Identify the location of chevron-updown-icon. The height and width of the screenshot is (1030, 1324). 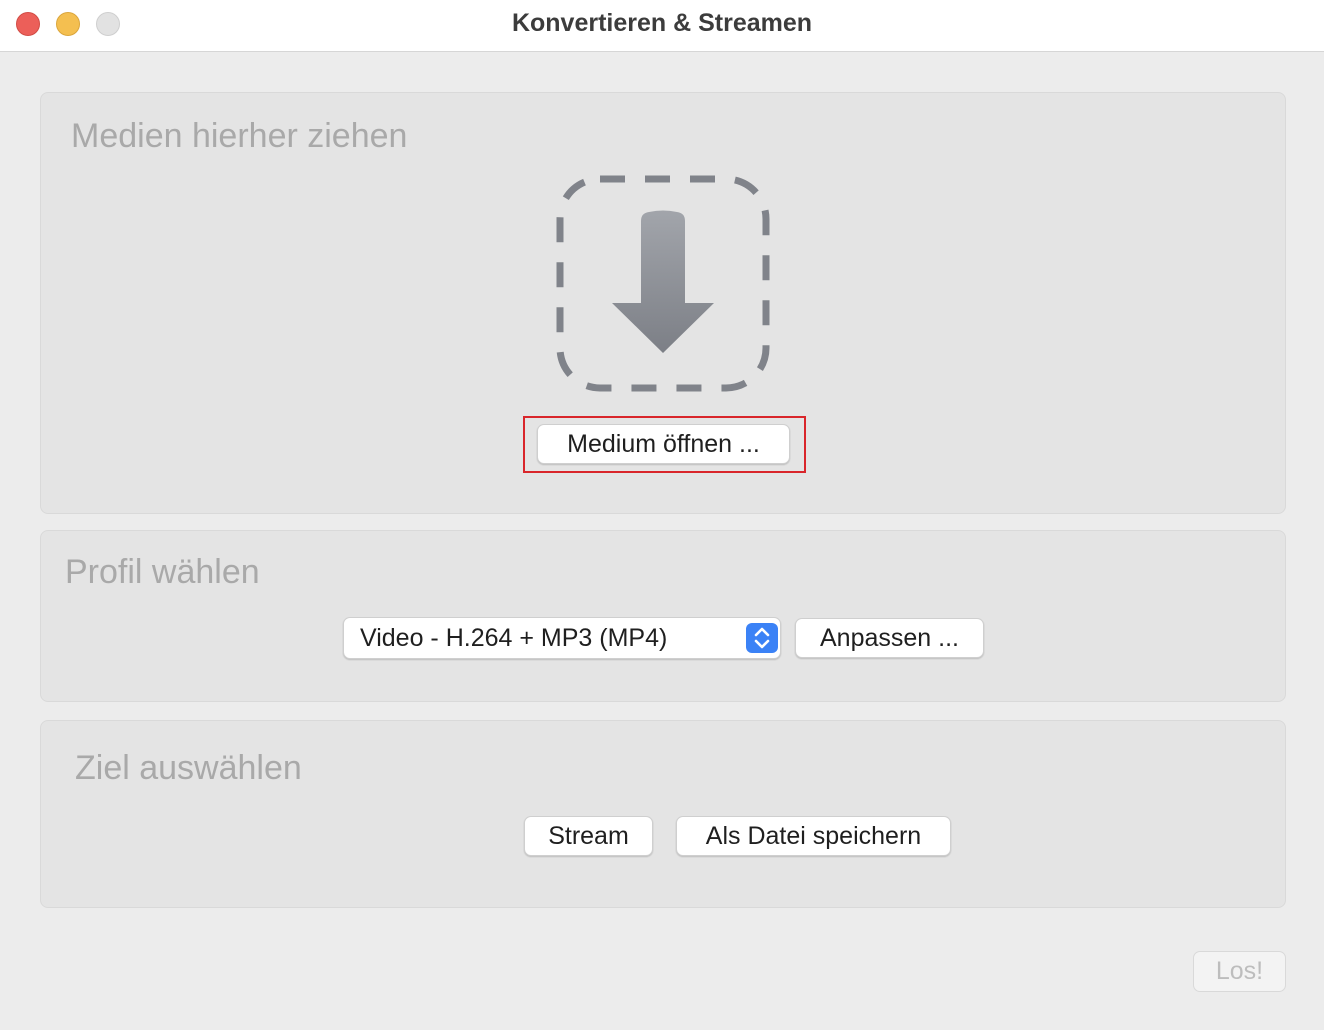
(762, 638).